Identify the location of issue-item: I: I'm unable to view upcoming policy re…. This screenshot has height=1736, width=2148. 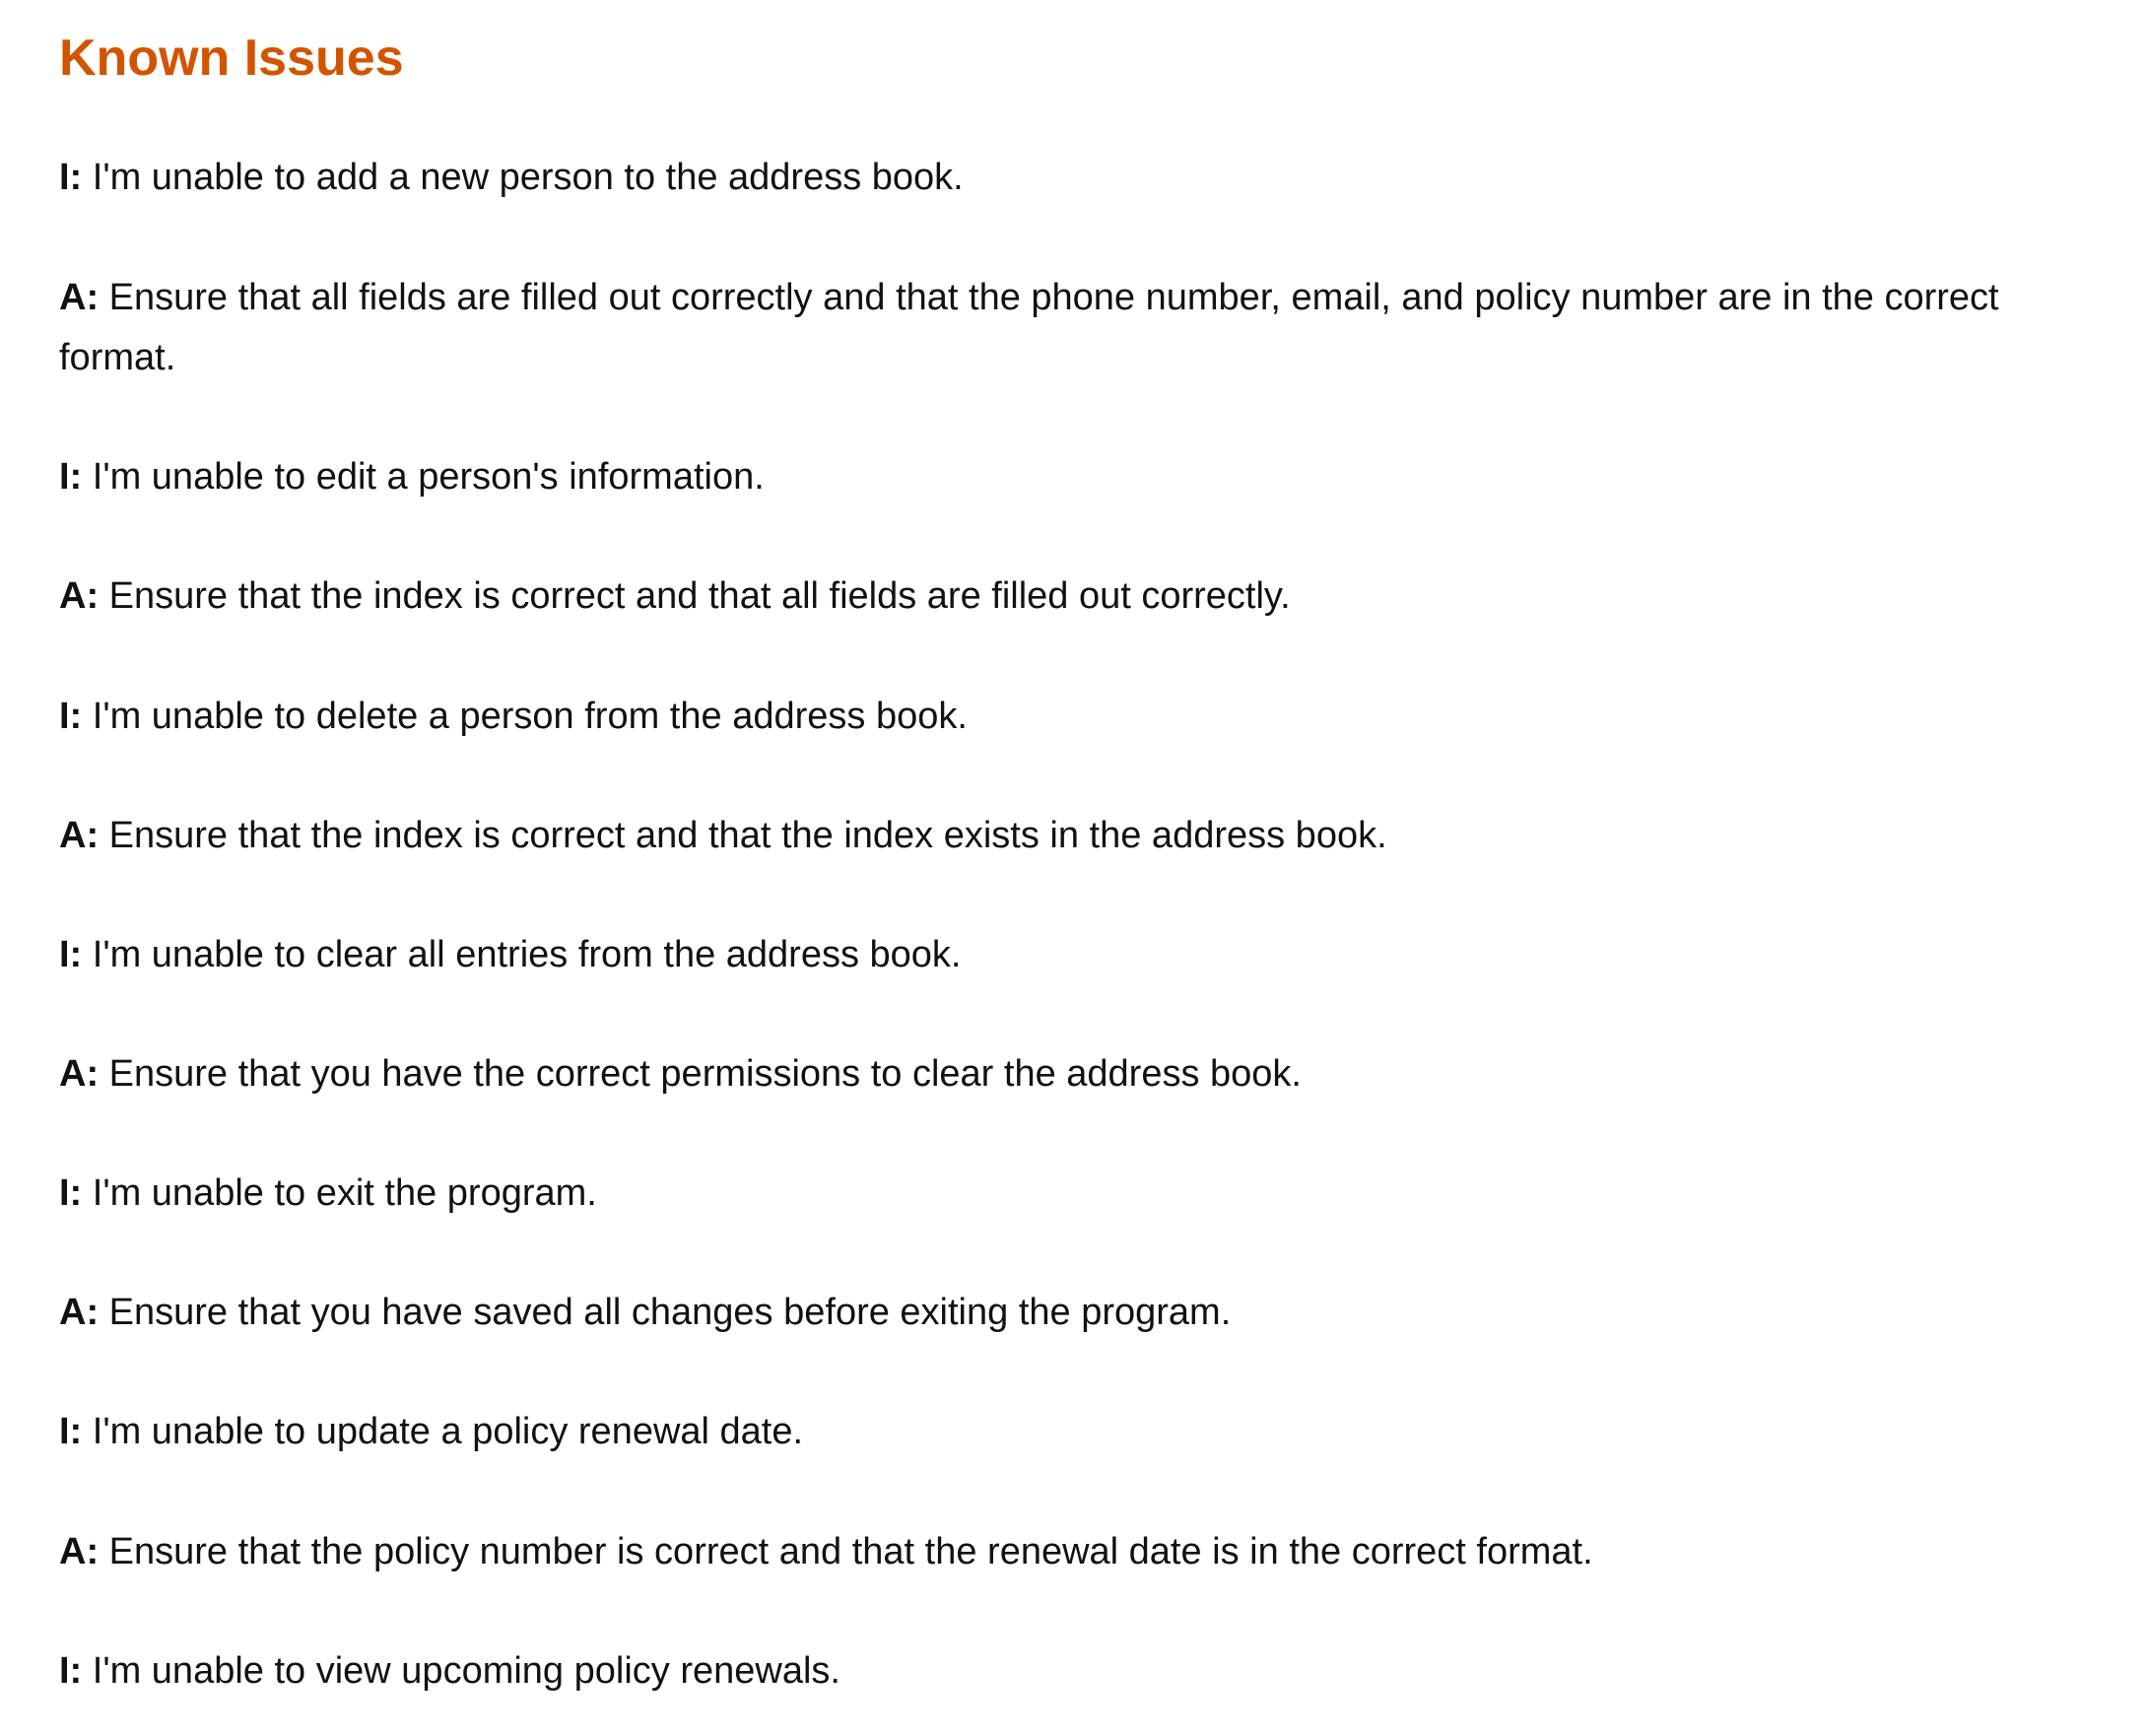
(1084, 1671).